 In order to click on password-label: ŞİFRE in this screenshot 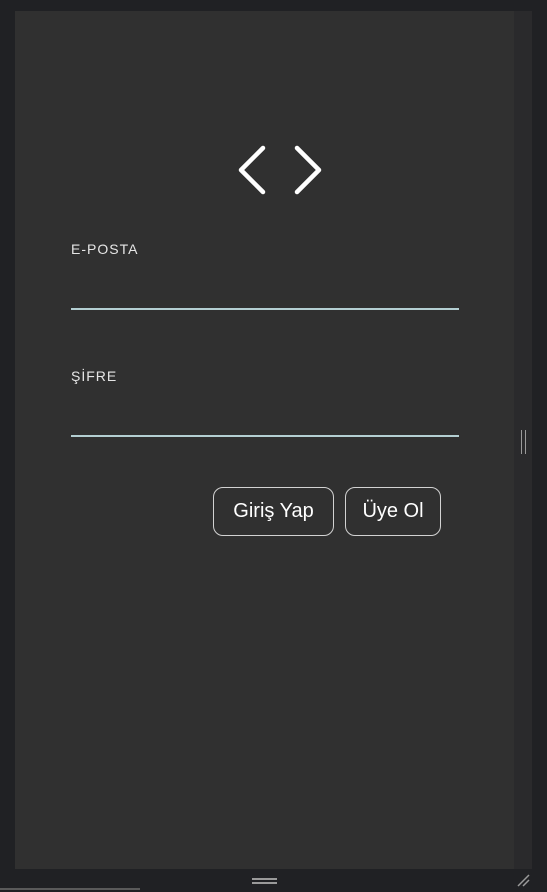, I will do `click(94, 376)`.